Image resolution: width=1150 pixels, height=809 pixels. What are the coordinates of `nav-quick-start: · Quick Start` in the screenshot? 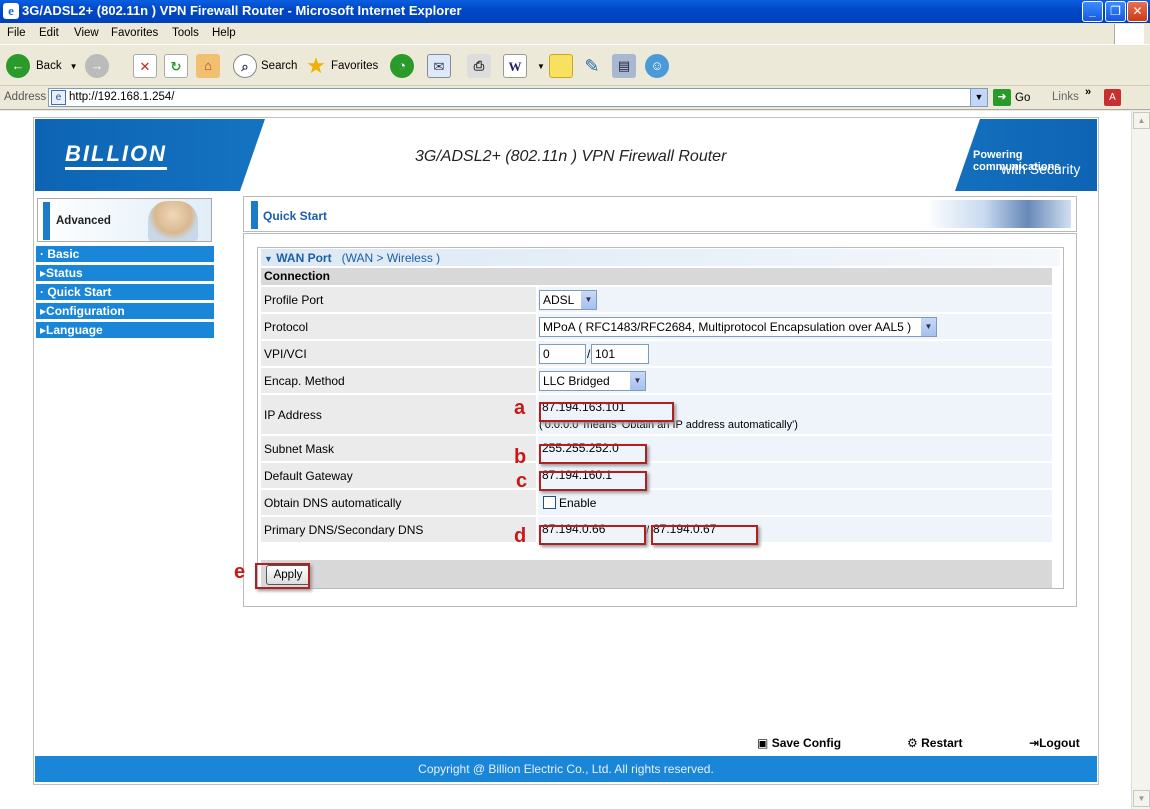 It's located at (125, 292).